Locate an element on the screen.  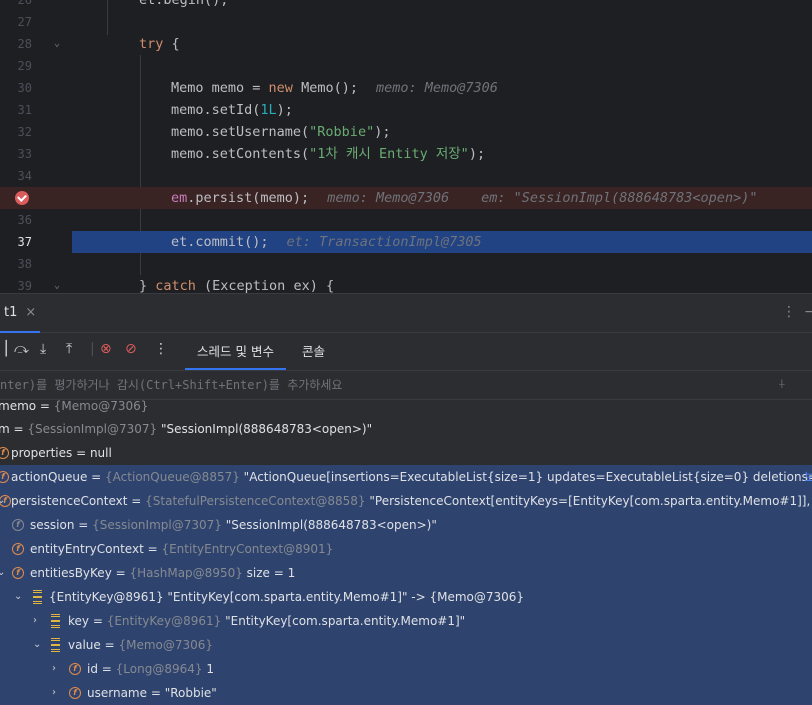
var-ref: {EntityEntryContext@8901} is located at coordinates (247, 549).